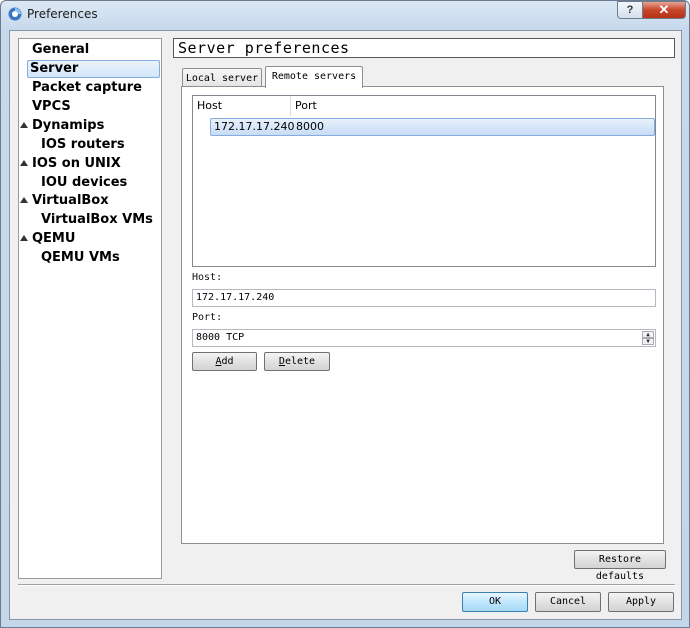 The image size is (690, 628). I want to click on app-logo-icon, so click(15, 14).